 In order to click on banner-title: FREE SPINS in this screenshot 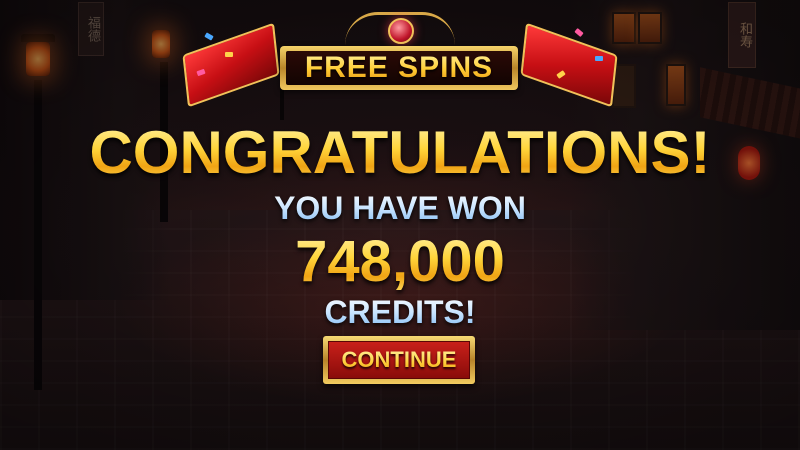, I will do `click(399, 67)`.